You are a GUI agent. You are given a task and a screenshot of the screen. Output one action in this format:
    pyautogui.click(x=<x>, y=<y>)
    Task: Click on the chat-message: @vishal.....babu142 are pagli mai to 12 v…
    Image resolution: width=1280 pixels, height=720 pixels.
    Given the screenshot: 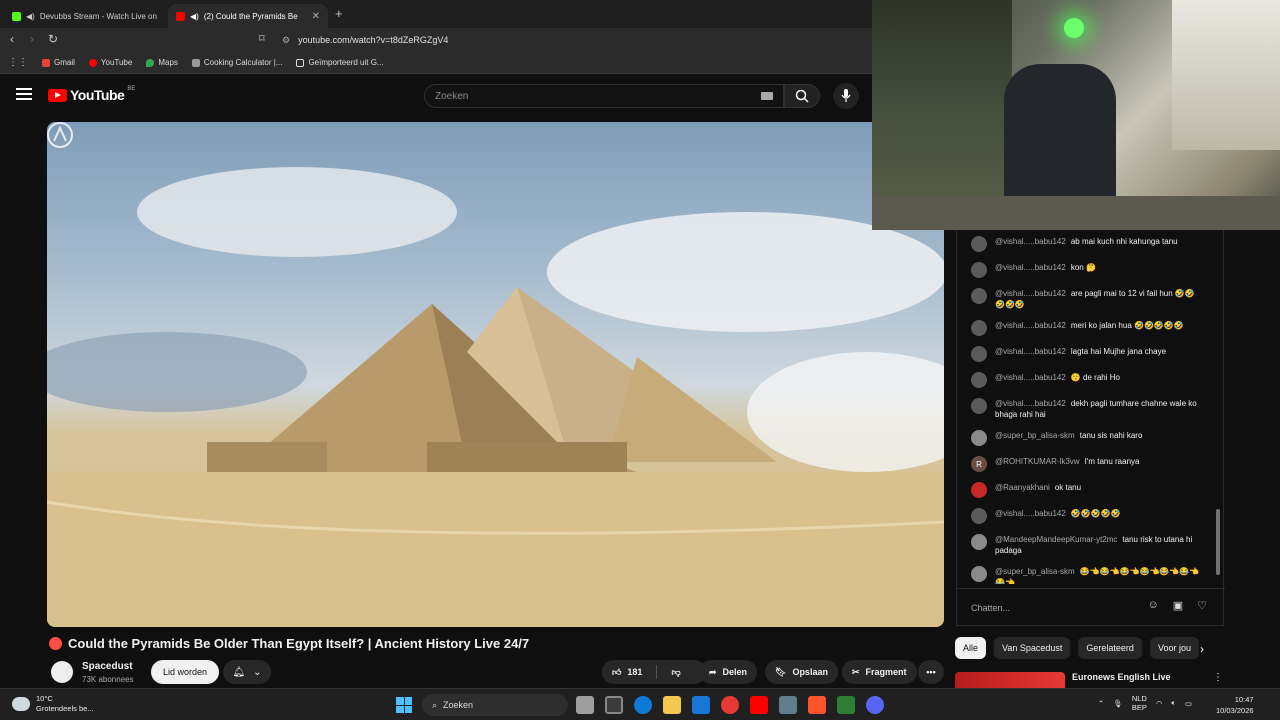 What is the action you would take?
    pyautogui.click(x=1086, y=299)
    